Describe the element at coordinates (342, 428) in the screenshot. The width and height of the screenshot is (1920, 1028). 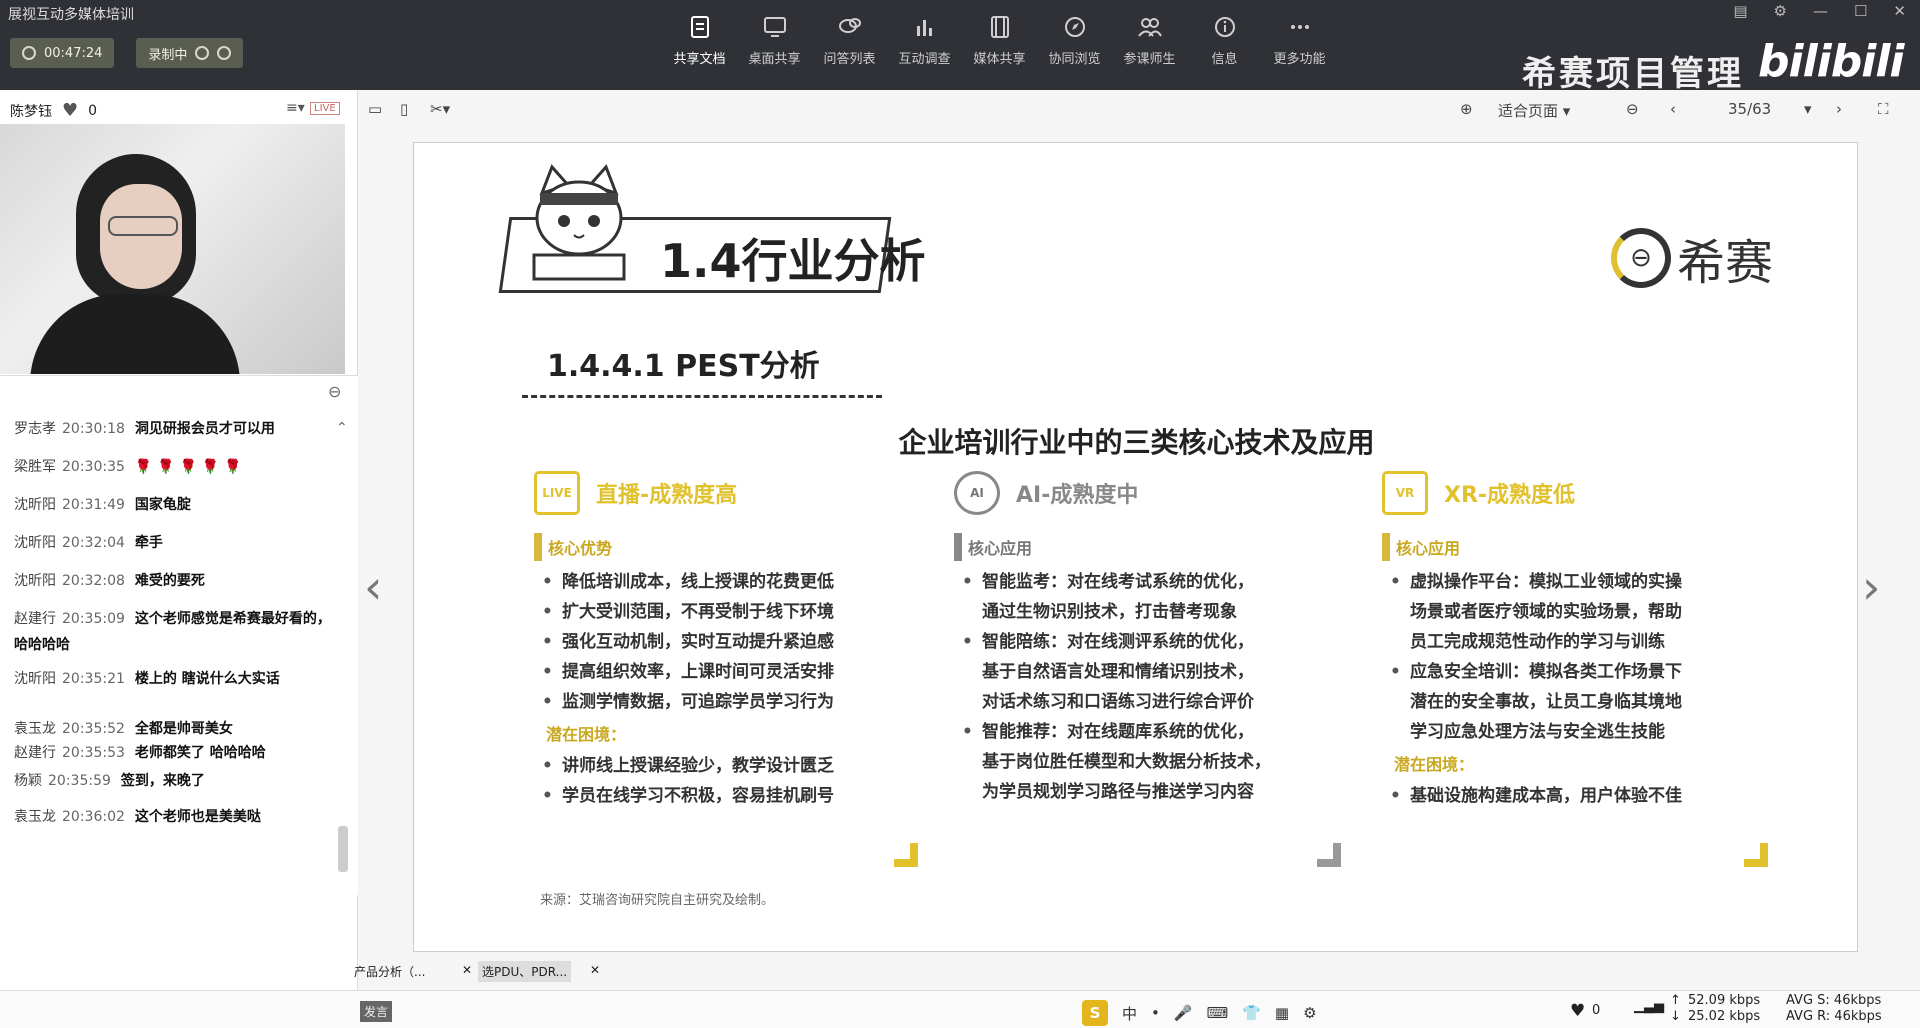
I see `scroll-up-icon: ⌃` at that location.